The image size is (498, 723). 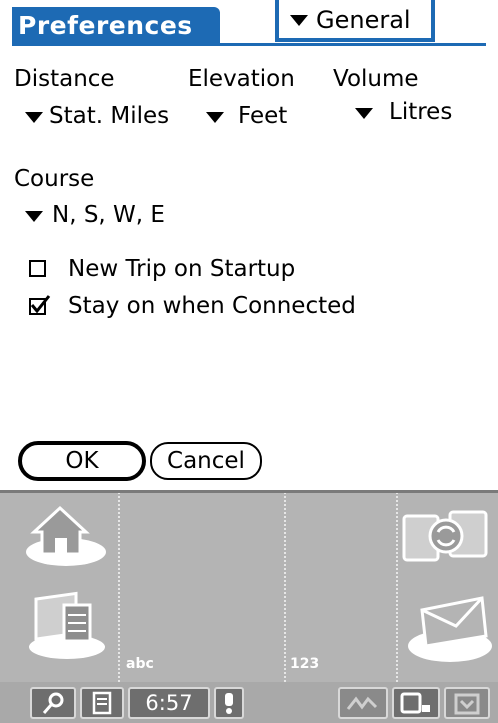 What do you see at coordinates (263, 116) in the screenshot?
I see `elevation-value: Feet` at bounding box center [263, 116].